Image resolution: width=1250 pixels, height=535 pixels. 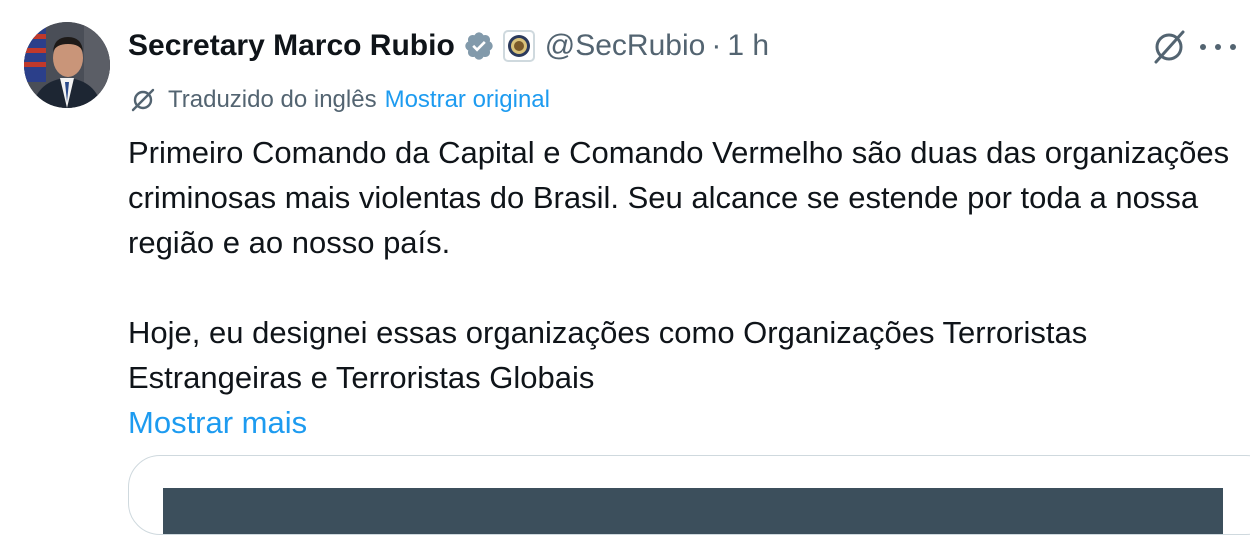 I want to click on government-seal-icon, so click(x=518, y=46).